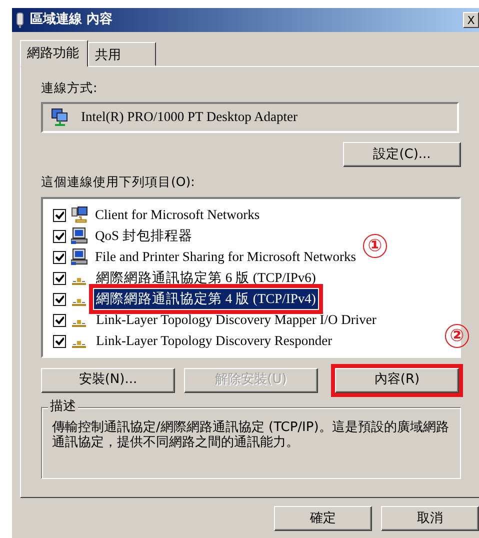 This screenshot has height=538, width=479. I want to click on section-label: 這個連線使用下列項目(O):, so click(118, 181).